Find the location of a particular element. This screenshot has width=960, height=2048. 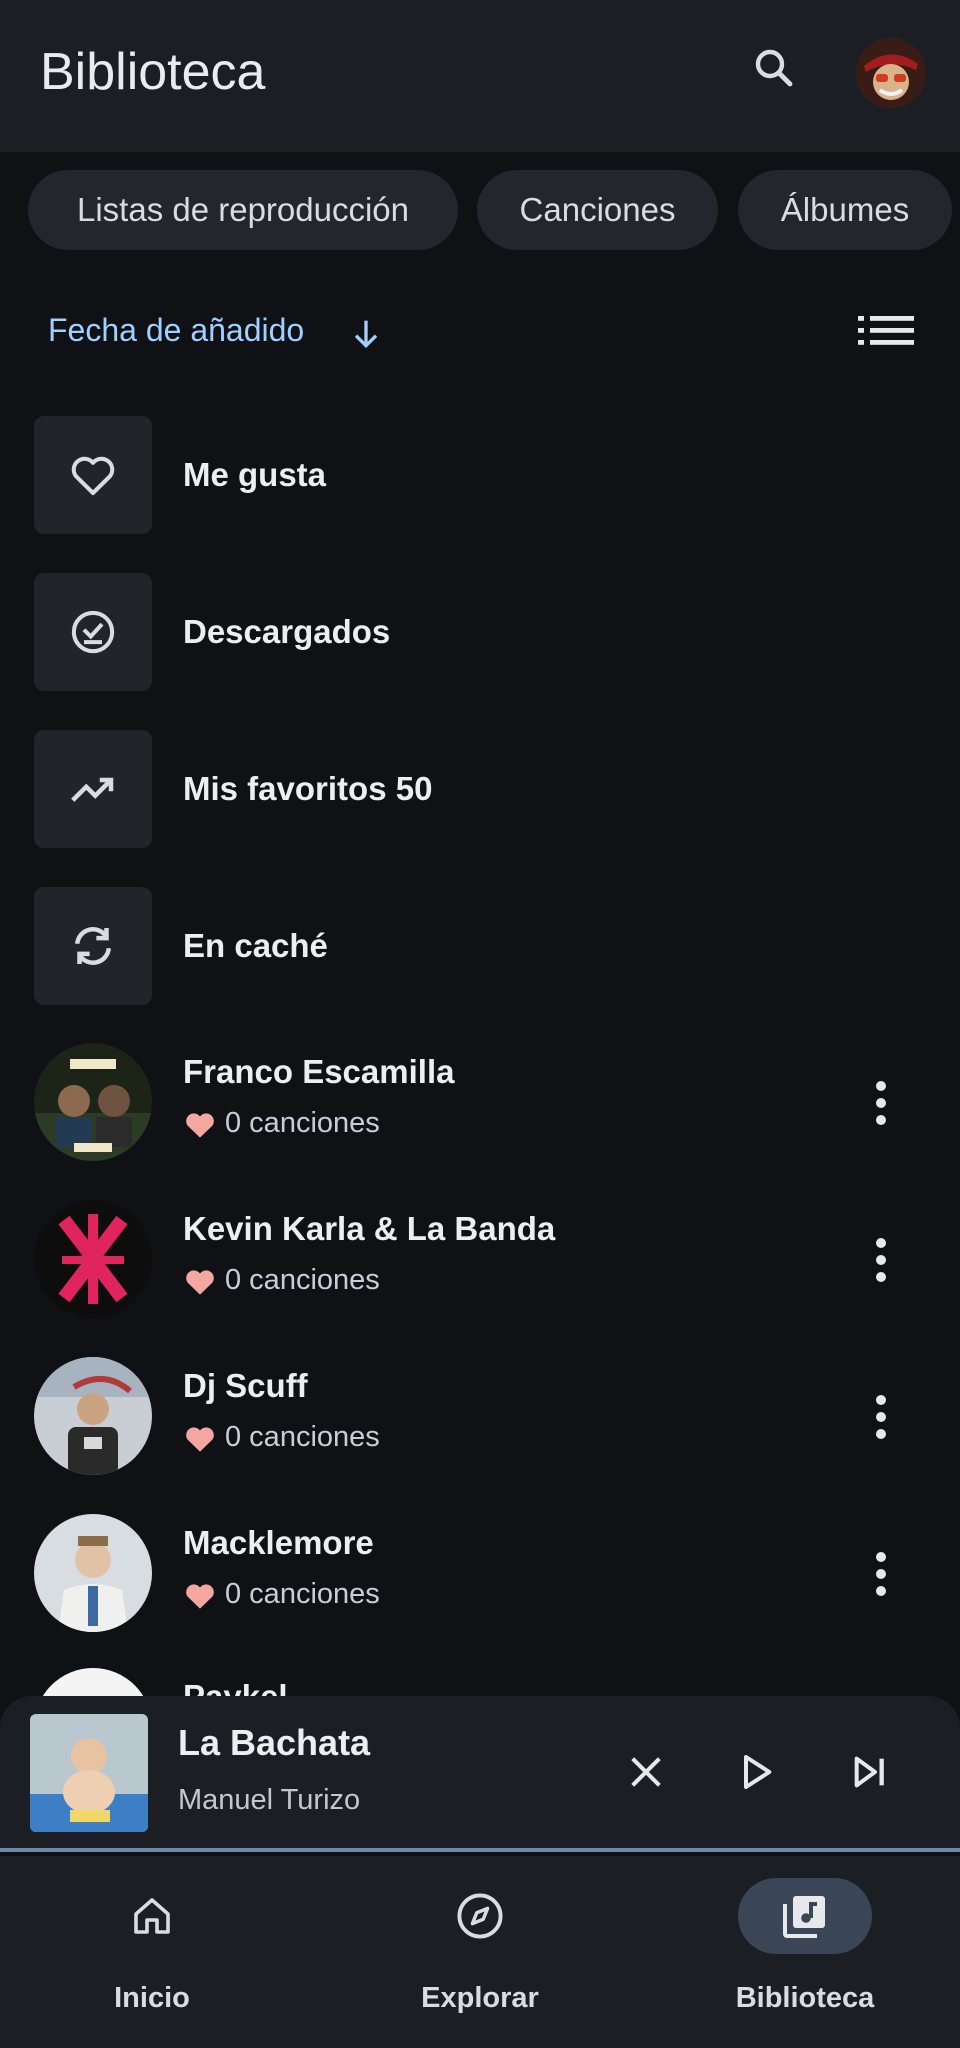

avatar-image is located at coordinates (891, 73).